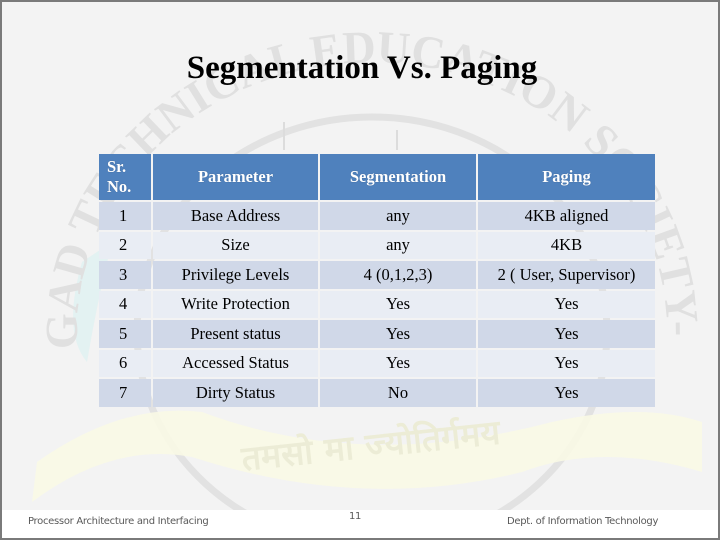  I want to click on cell-parameter: Size, so click(235, 245).